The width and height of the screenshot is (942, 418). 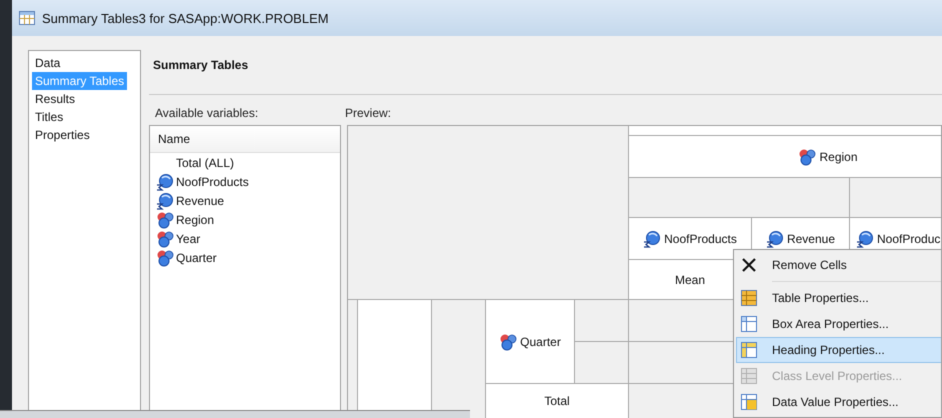 I want to click on cell-label: NoofProduc, so click(x=908, y=239).